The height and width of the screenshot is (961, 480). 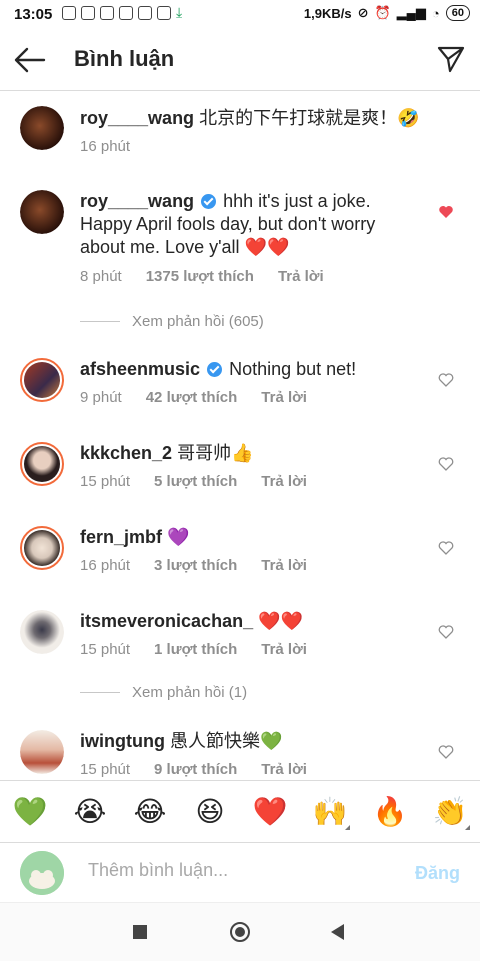 What do you see at coordinates (446, 212) in the screenshot?
I see `heart-filled-icon` at bounding box center [446, 212].